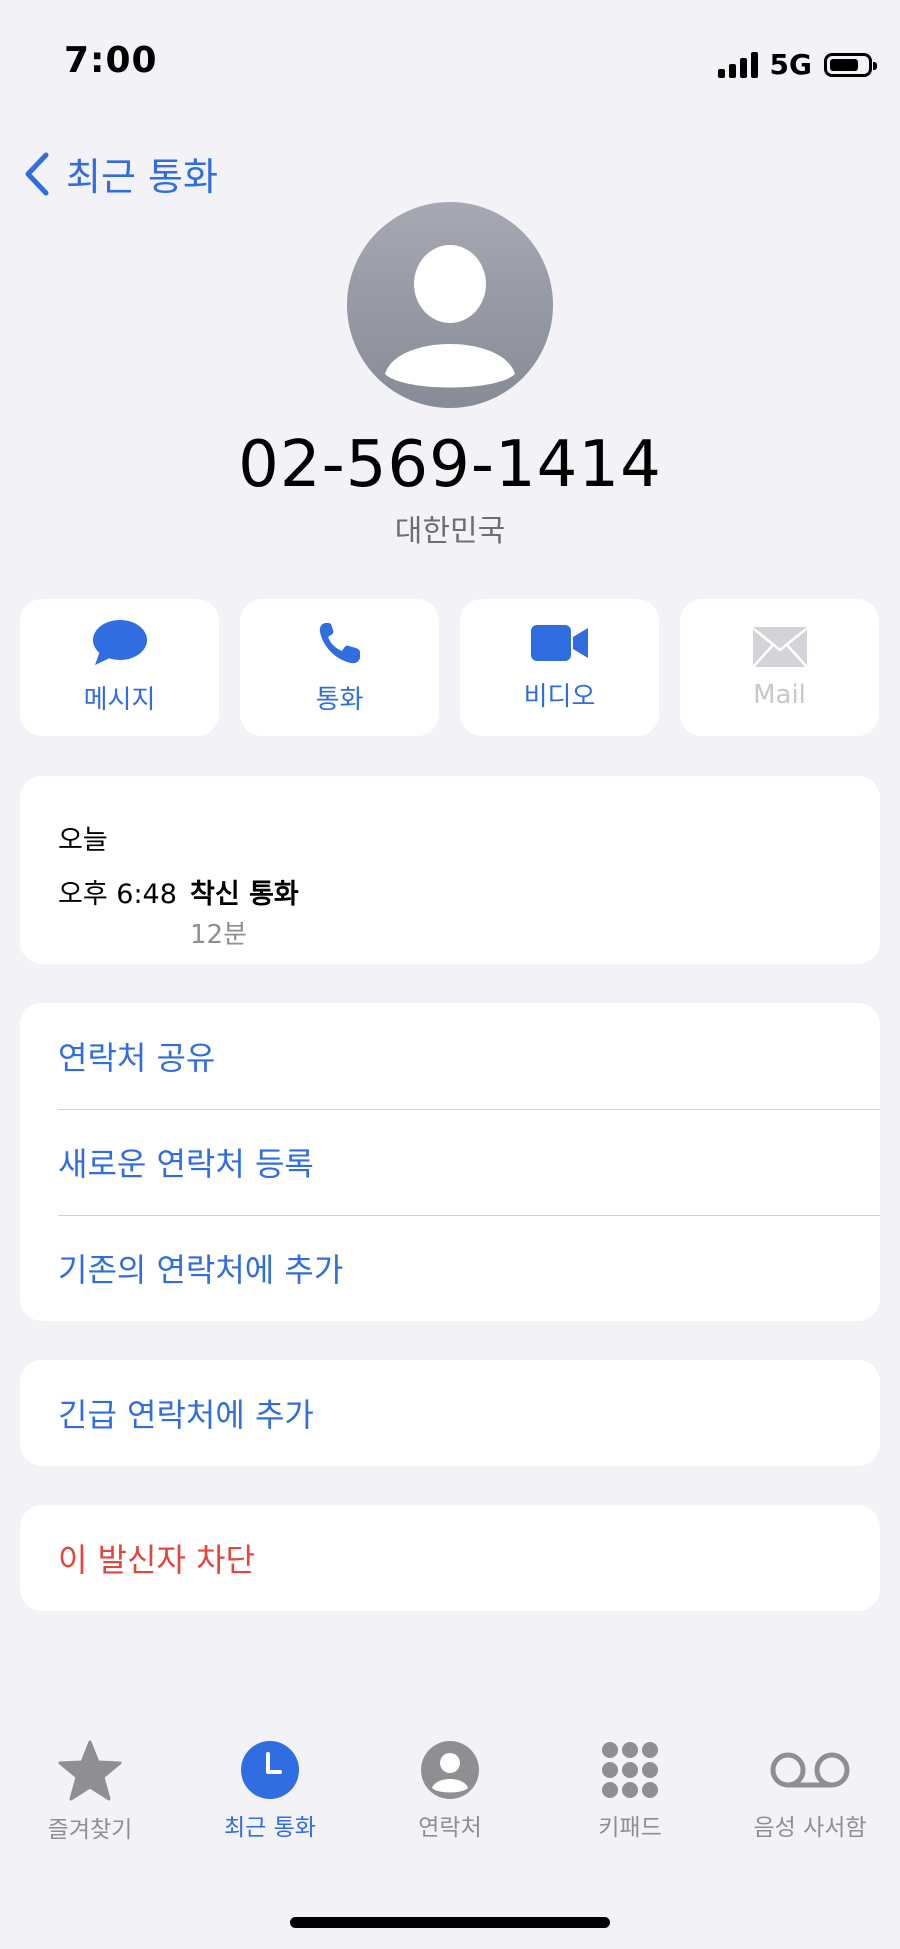 This screenshot has width=900, height=1949. I want to click on action-buttons: 메시지 통화 비디오 Mail, so click(450, 667).